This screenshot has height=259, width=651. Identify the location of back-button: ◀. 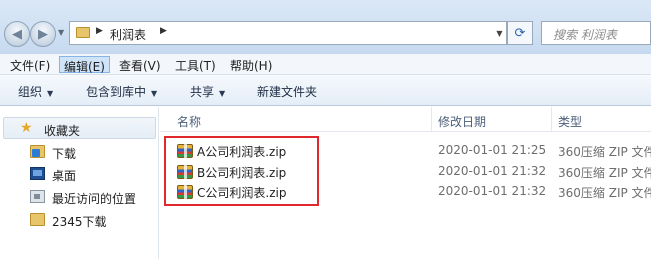
(17, 34).